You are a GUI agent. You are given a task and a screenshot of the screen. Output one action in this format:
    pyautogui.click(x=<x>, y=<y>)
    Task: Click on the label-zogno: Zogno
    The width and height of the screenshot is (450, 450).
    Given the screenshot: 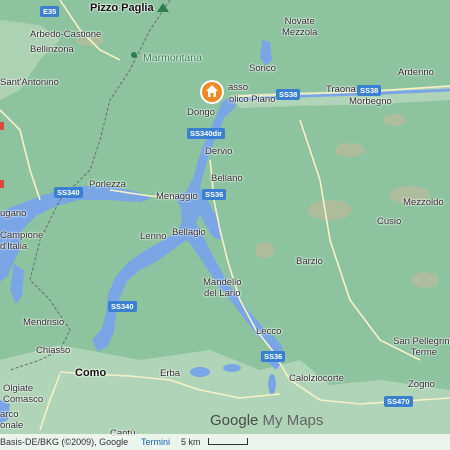 What is the action you would take?
    pyautogui.click(x=421, y=384)
    